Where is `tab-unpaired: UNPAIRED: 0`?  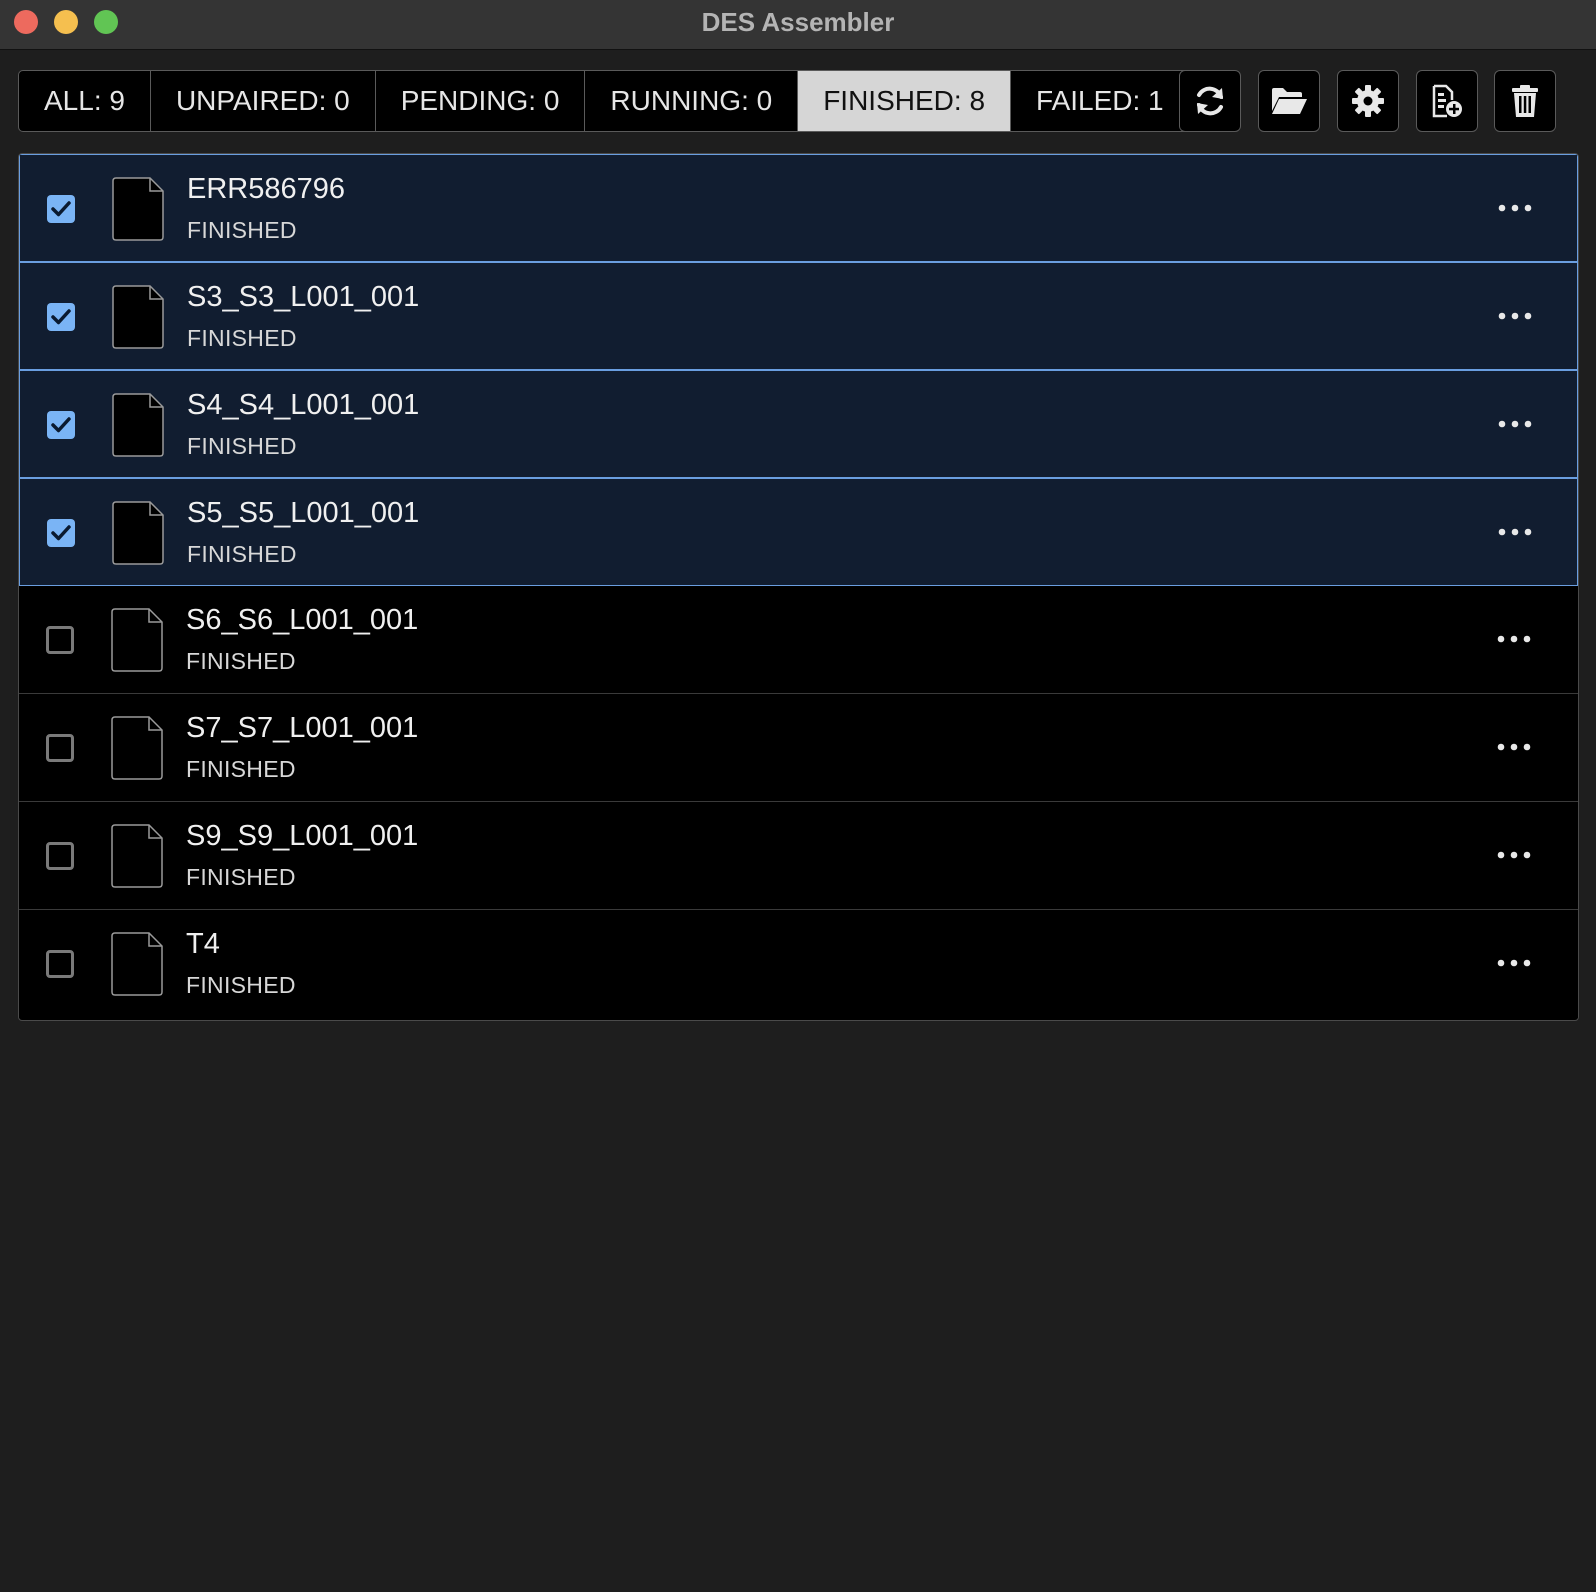 tab-unpaired: UNPAIRED: 0 is located at coordinates (263, 101).